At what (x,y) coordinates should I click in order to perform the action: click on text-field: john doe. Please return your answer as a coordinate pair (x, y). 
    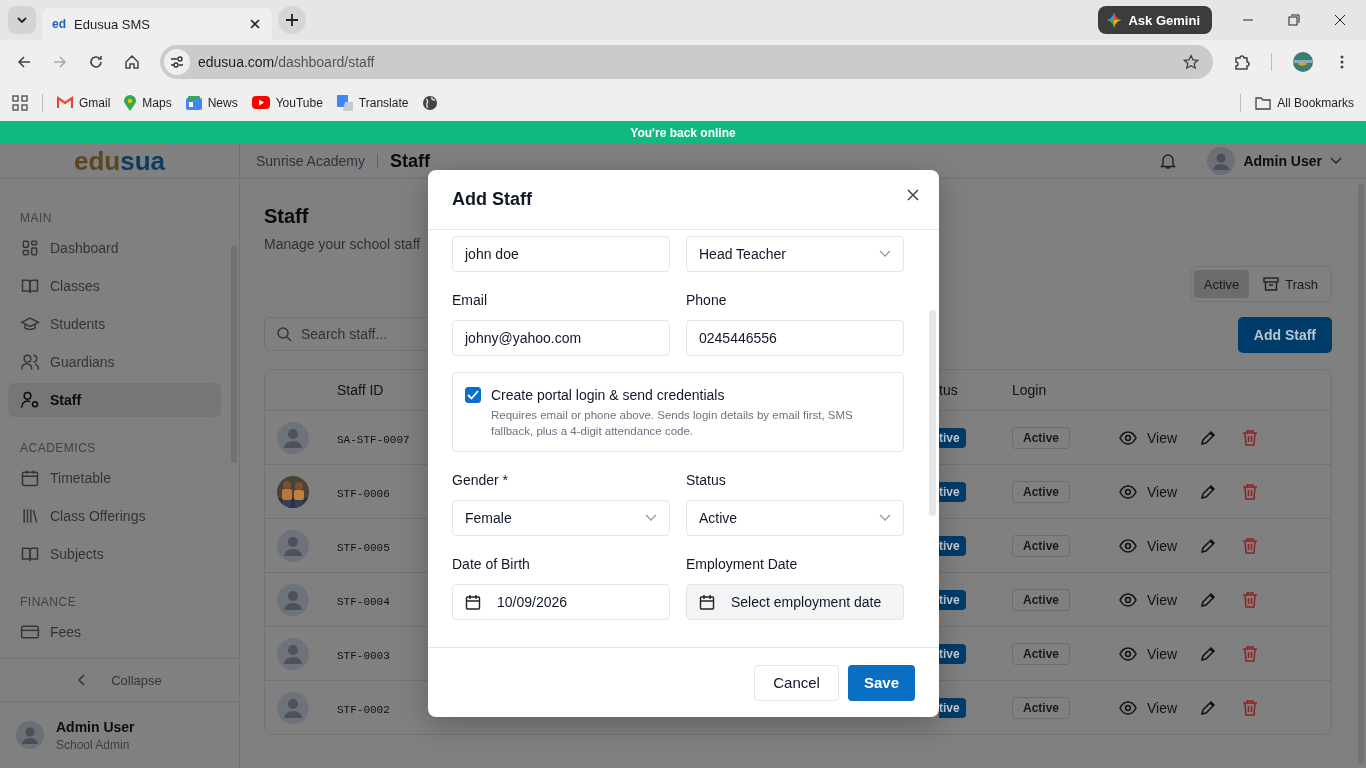
    Looking at the image, I should click on (561, 254).